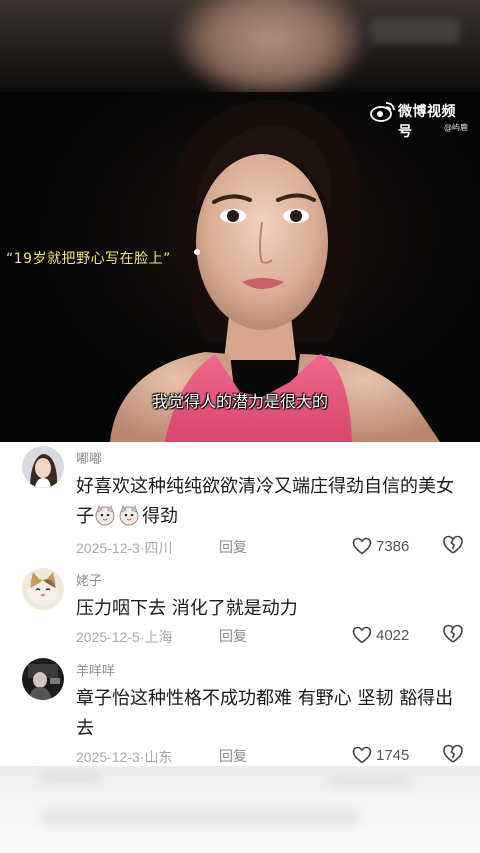  Describe the element at coordinates (88, 259) in the screenshot. I see `video-quote-caption: “19岁就把野心写在脸上”` at that location.